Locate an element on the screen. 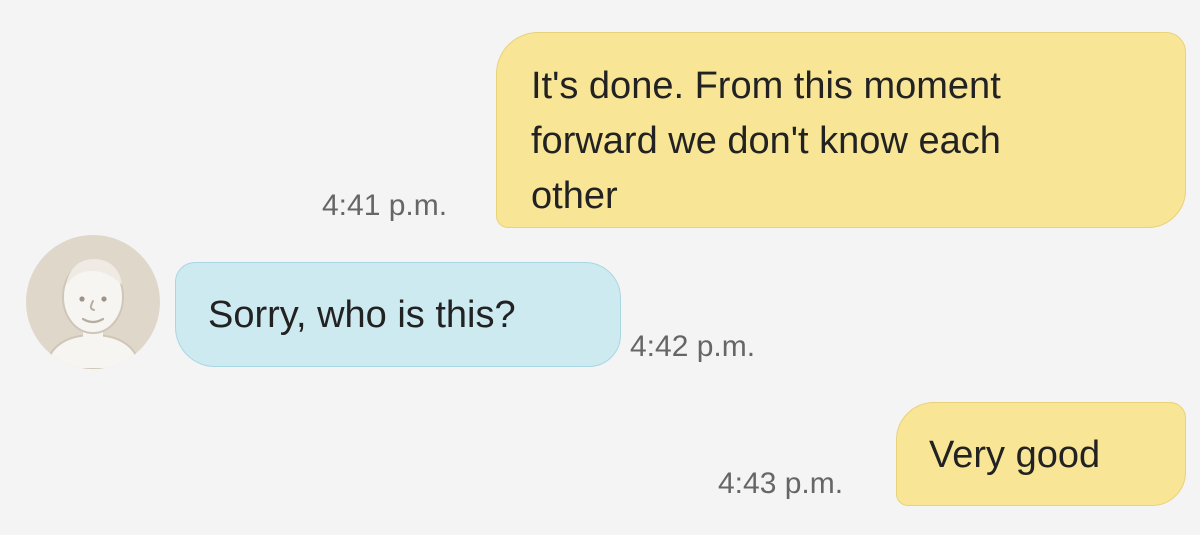 The width and height of the screenshot is (1200, 535). message-text-line: Sorry, who is this? is located at coordinates (362, 315).